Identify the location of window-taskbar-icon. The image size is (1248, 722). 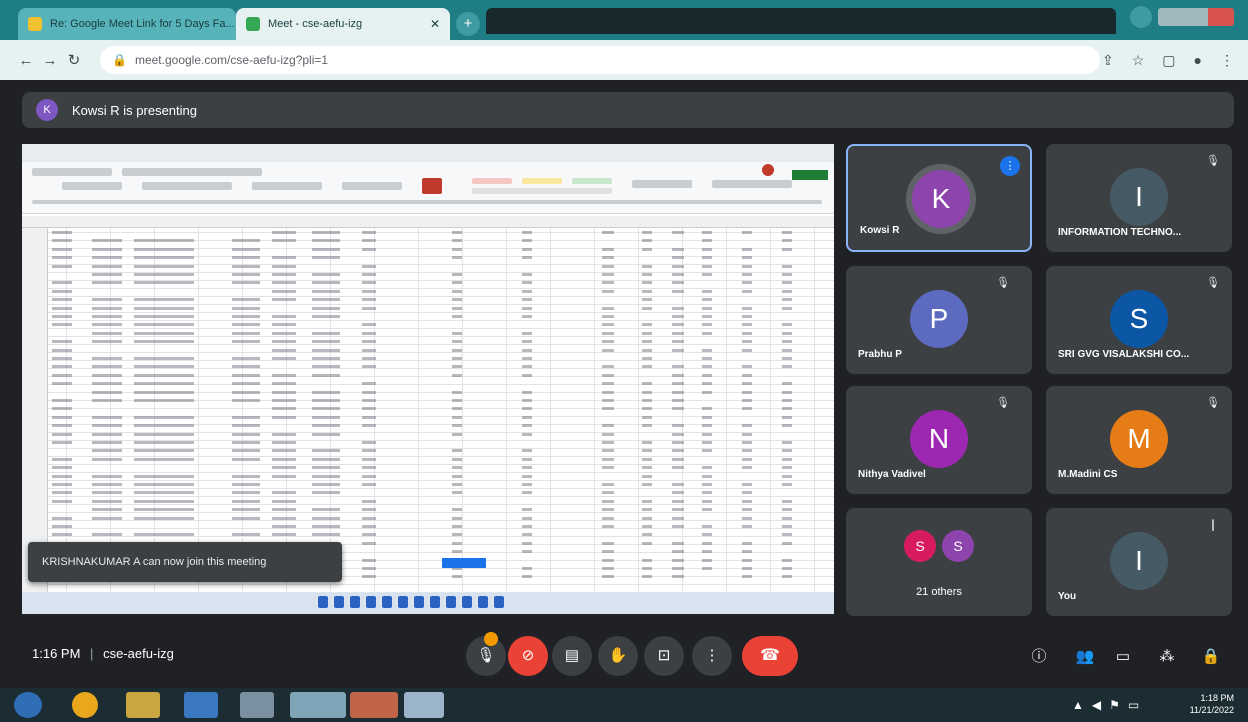
(424, 705).